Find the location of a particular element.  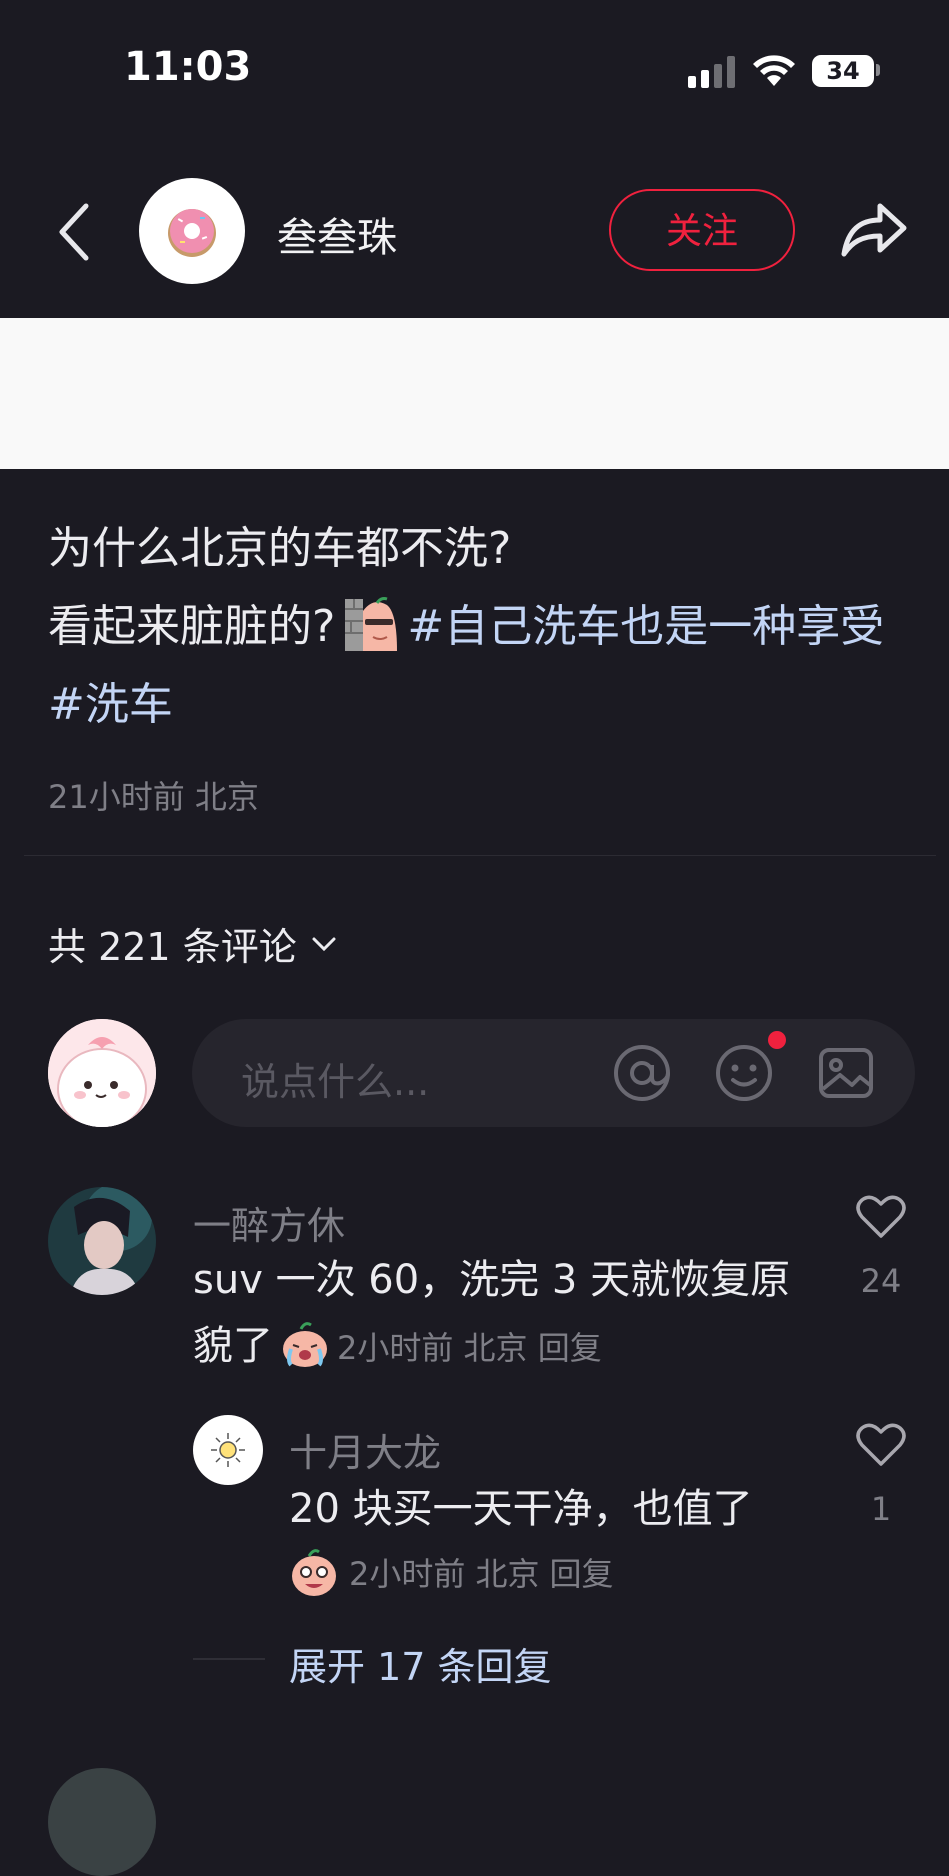

emoji-icon is located at coordinates (744, 1073).